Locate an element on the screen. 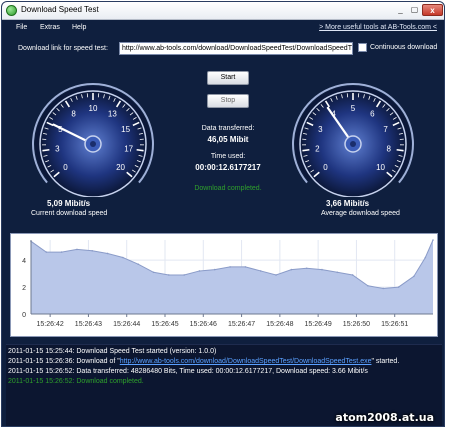 This screenshot has width=450, height=430. status-text: Download completed. is located at coordinates (228, 188).